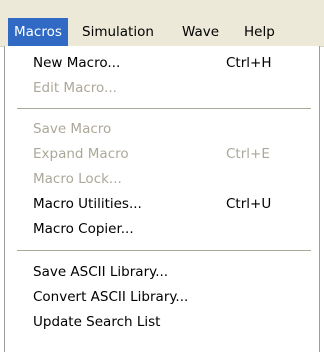  What do you see at coordinates (162, 23) in the screenshot?
I see `menu-bar: Macros Simulation Wave Help` at bounding box center [162, 23].